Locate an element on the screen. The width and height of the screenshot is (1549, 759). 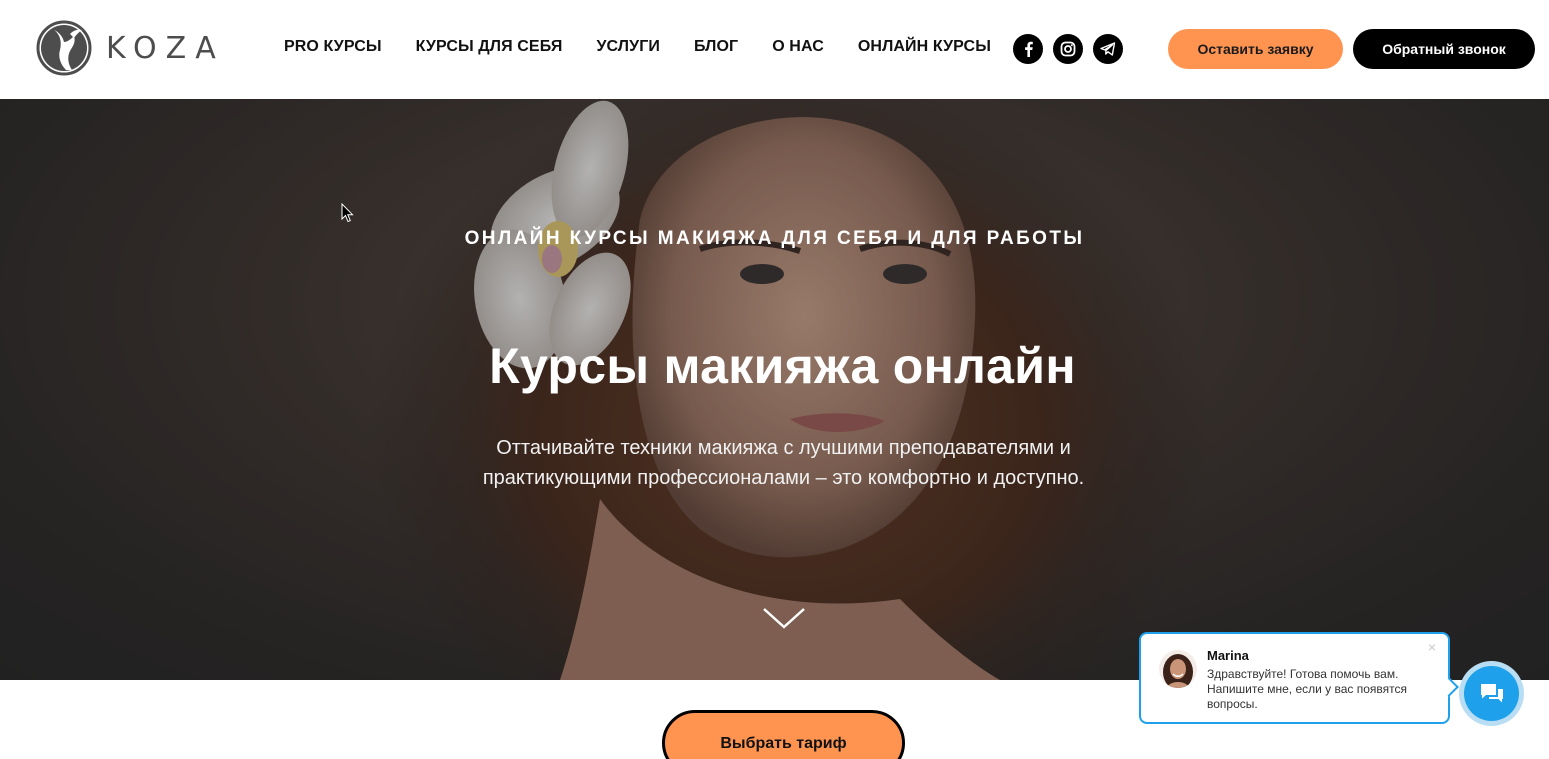
nav-item-blog: БЛОГ is located at coordinates (716, 47).